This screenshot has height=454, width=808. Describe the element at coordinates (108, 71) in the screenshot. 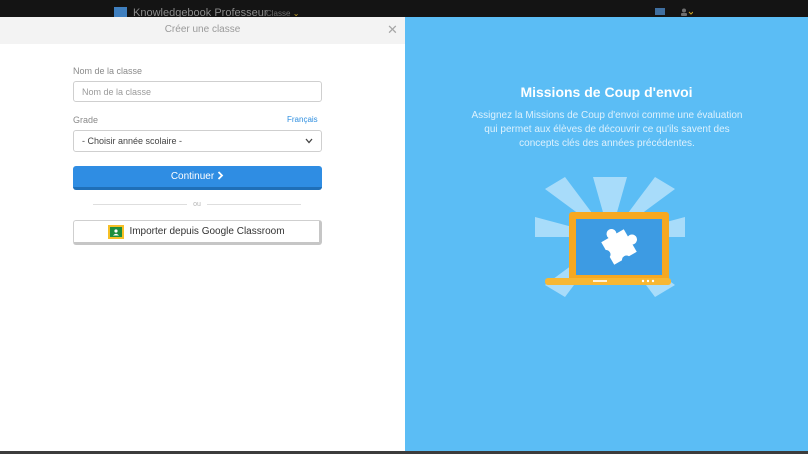

I see `class-name-label: Nom de la classe` at that location.